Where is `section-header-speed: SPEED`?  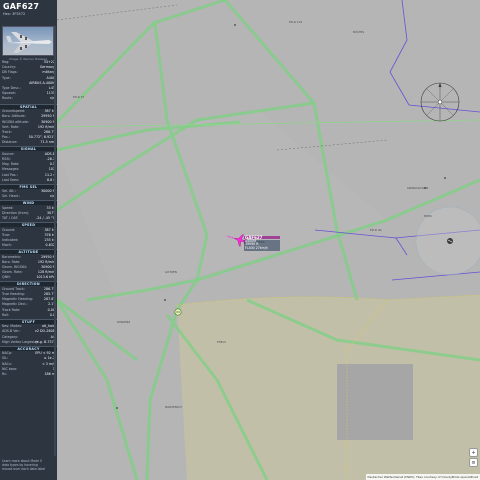
section-header-speed: SPEED is located at coordinates (28, 224).